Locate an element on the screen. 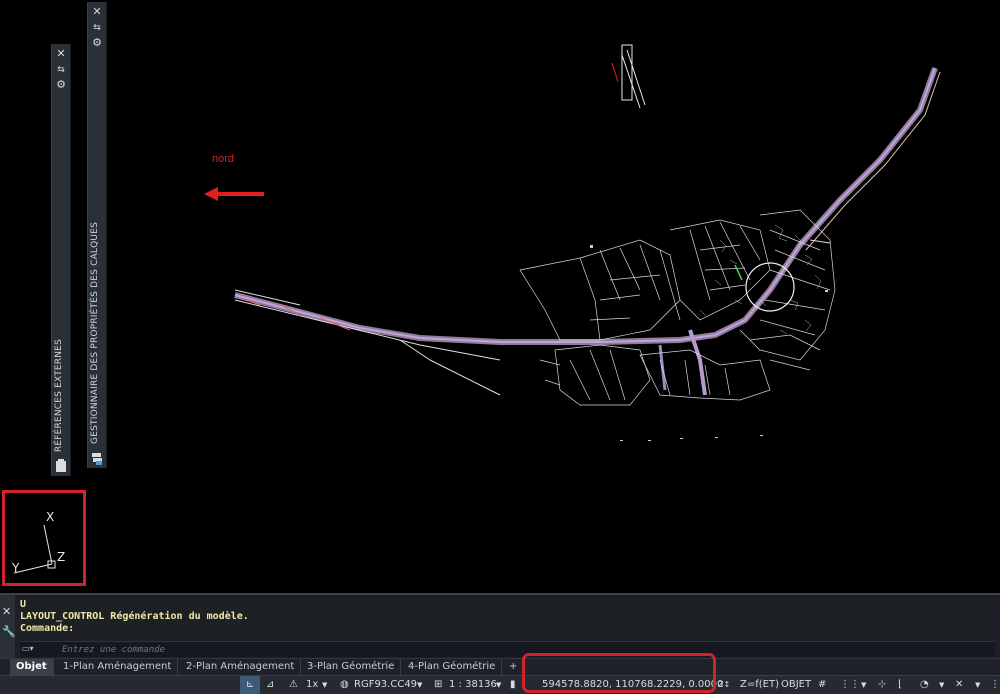  command-history-line: LAYOUT_CONTROL Régénération du modèle. is located at coordinates (134, 616).